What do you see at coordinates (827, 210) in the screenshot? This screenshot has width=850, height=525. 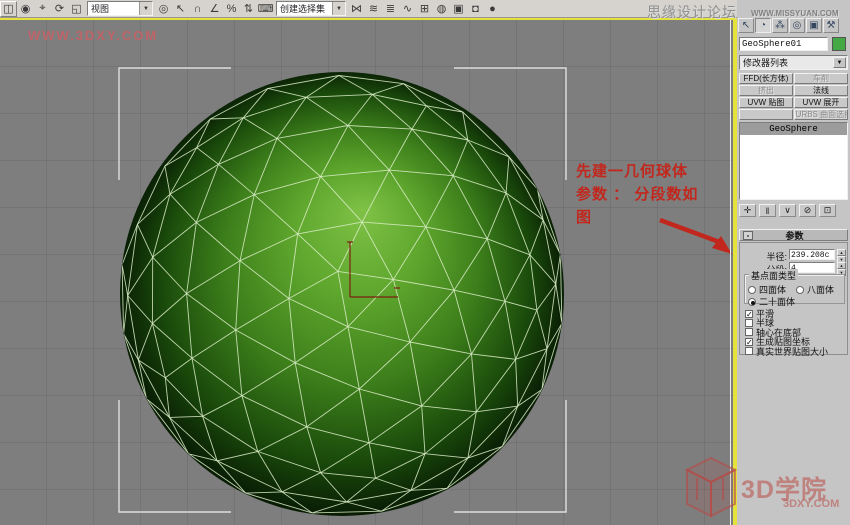 I see `configure-modifier-sets-icon: ⊡` at bounding box center [827, 210].